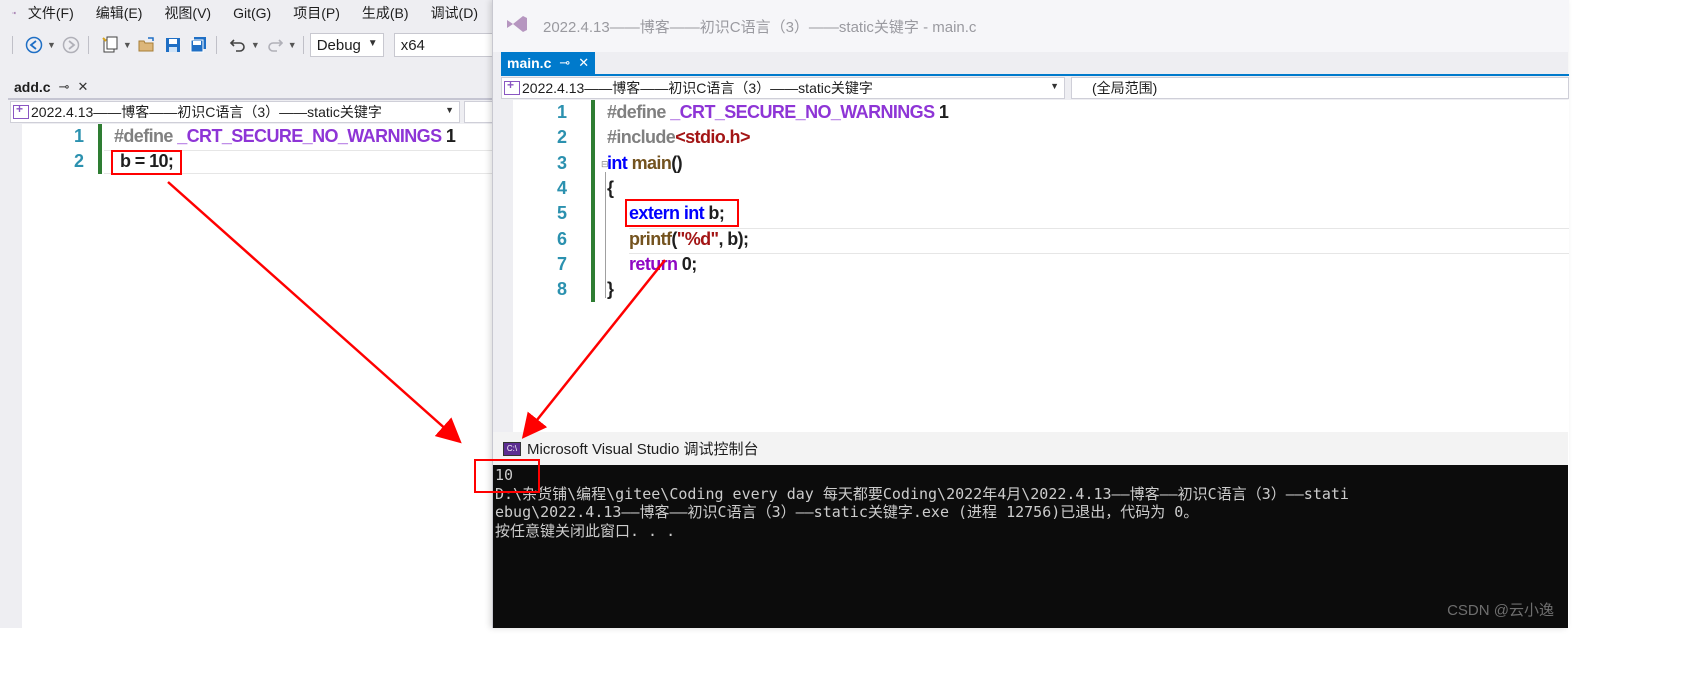 The image size is (1704, 682). What do you see at coordinates (119, 13) in the screenshot?
I see `menu-edit: 编辑(E)` at bounding box center [119, 13].